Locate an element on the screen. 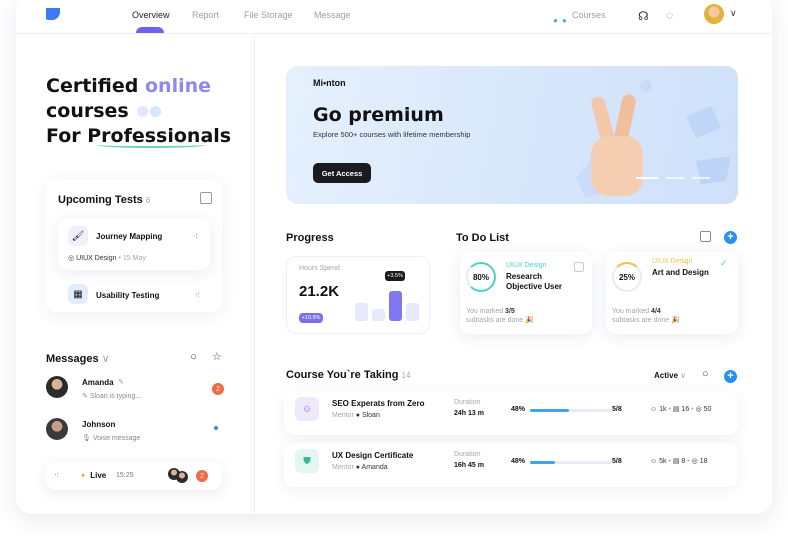 The height and width of the screenshot is (536, 788). stat-points: 50 is located at coordinates (707, 409).